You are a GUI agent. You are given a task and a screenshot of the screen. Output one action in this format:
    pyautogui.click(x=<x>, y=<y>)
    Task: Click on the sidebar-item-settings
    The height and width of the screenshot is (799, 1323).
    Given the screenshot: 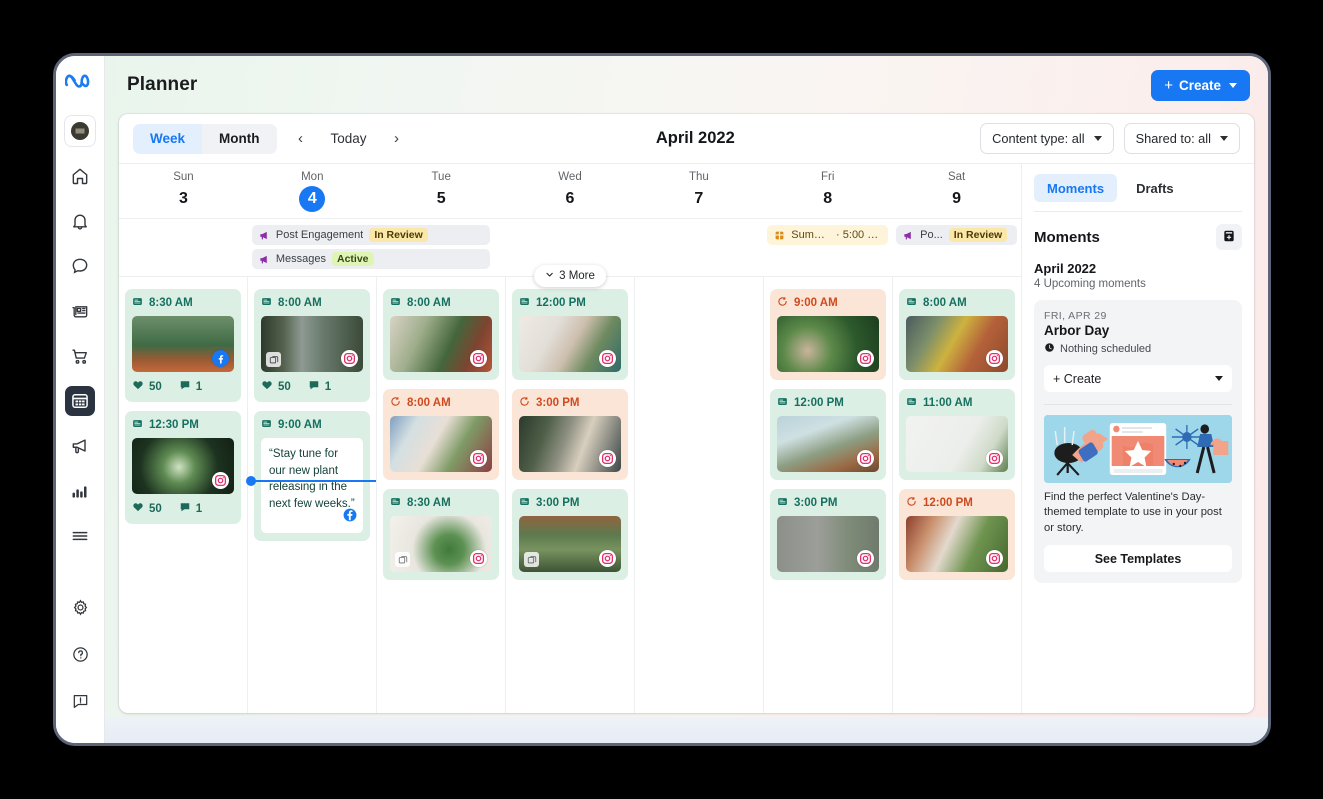 What is the action you would take?
    pyautogui.click(x=80, y=607)
    